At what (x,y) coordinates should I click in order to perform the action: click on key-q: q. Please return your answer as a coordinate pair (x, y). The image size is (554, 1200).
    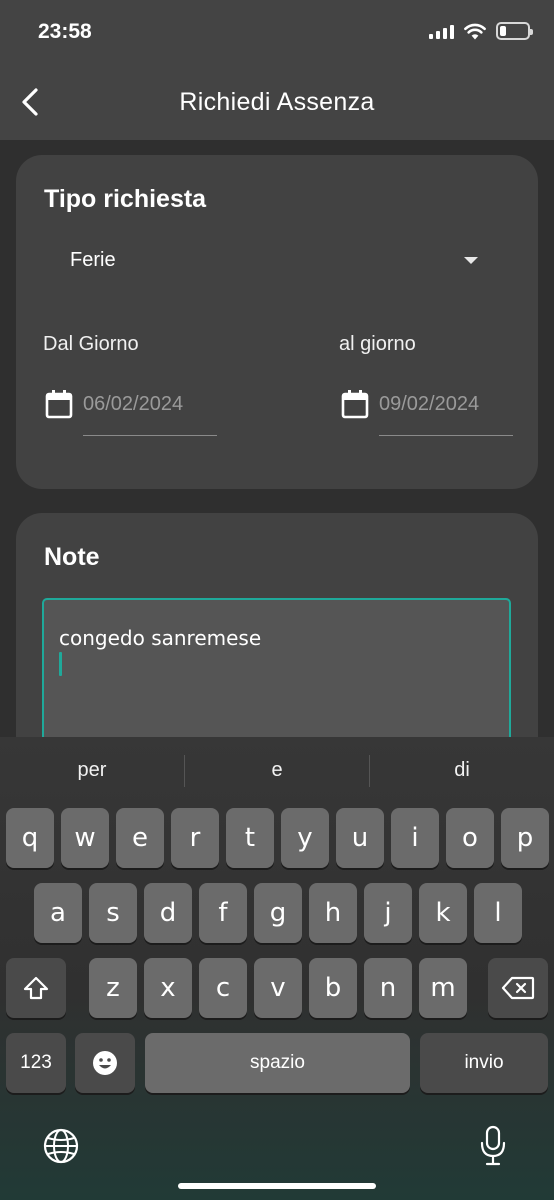
    Looking at the image, I should click on (30, 838).